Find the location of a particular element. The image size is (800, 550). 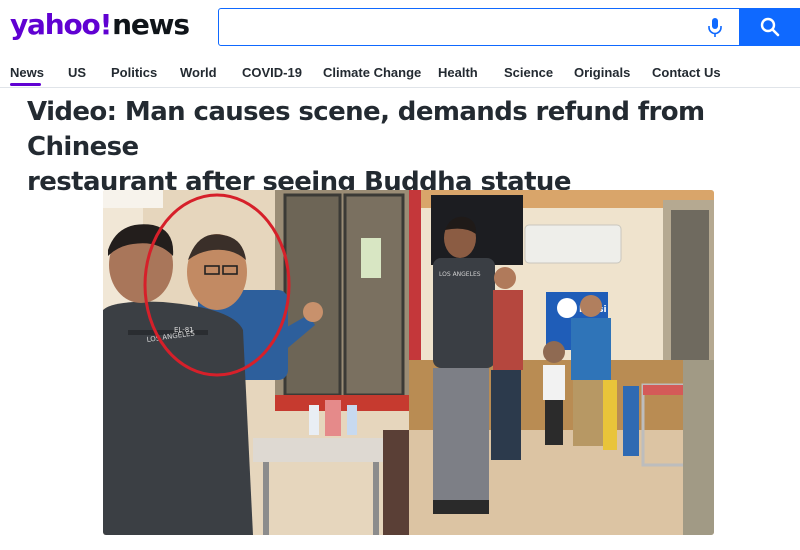

top-bar: yahoo! news is located at coordinates (400, 28).